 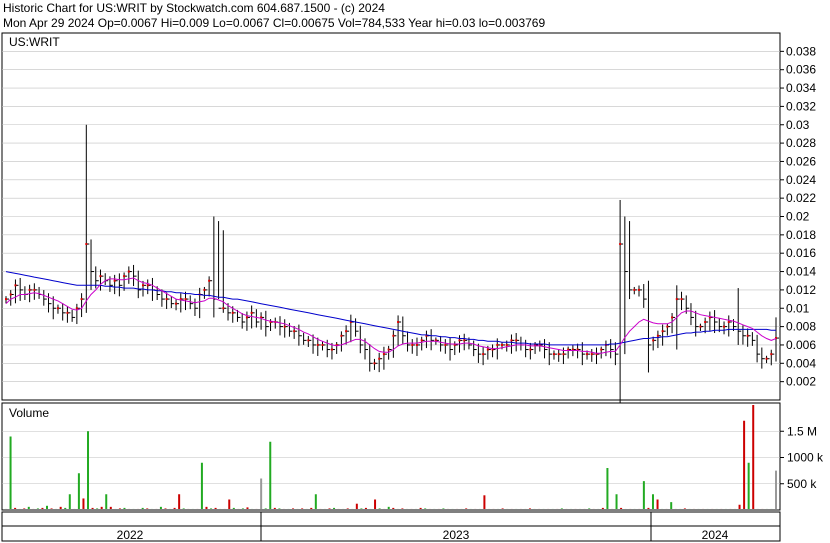 What do you see at coordinates (798, 217) in the screenshot?
I see `price-tick-label: 0.02` at bounding box center [798, 217].